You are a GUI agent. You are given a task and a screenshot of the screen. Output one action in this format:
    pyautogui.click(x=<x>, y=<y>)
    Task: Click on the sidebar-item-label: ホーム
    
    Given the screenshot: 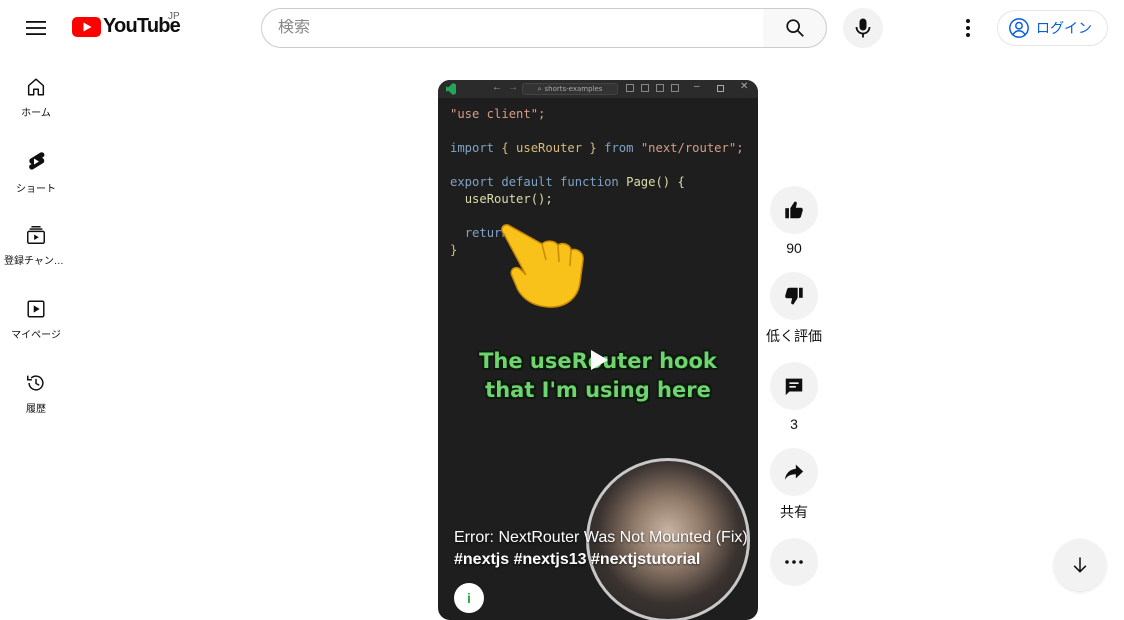 What is the action you would take?
    pyautogui.click(x=36, y=113)
    